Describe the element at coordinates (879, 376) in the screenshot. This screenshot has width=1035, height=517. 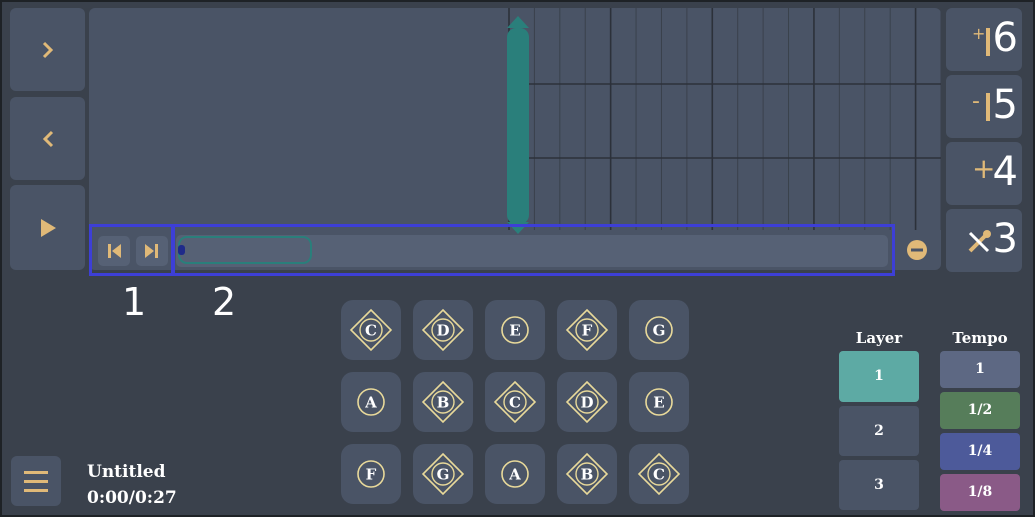
I see `layer-option-1: 1` at that location.